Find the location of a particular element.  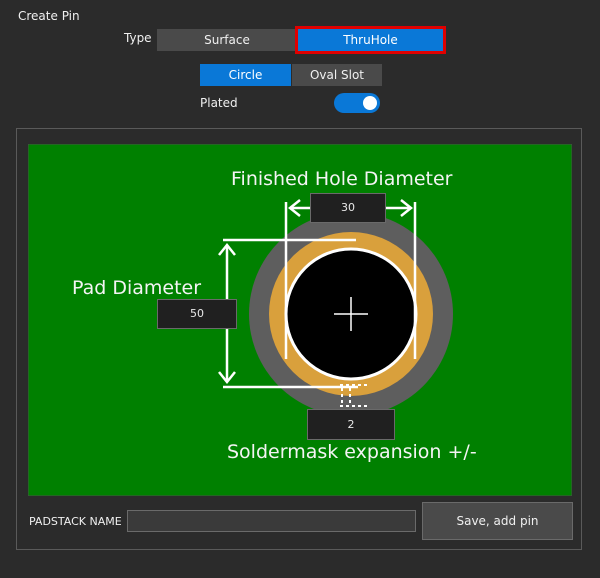

plated-label: Plated is located at coordinates (219, 103).